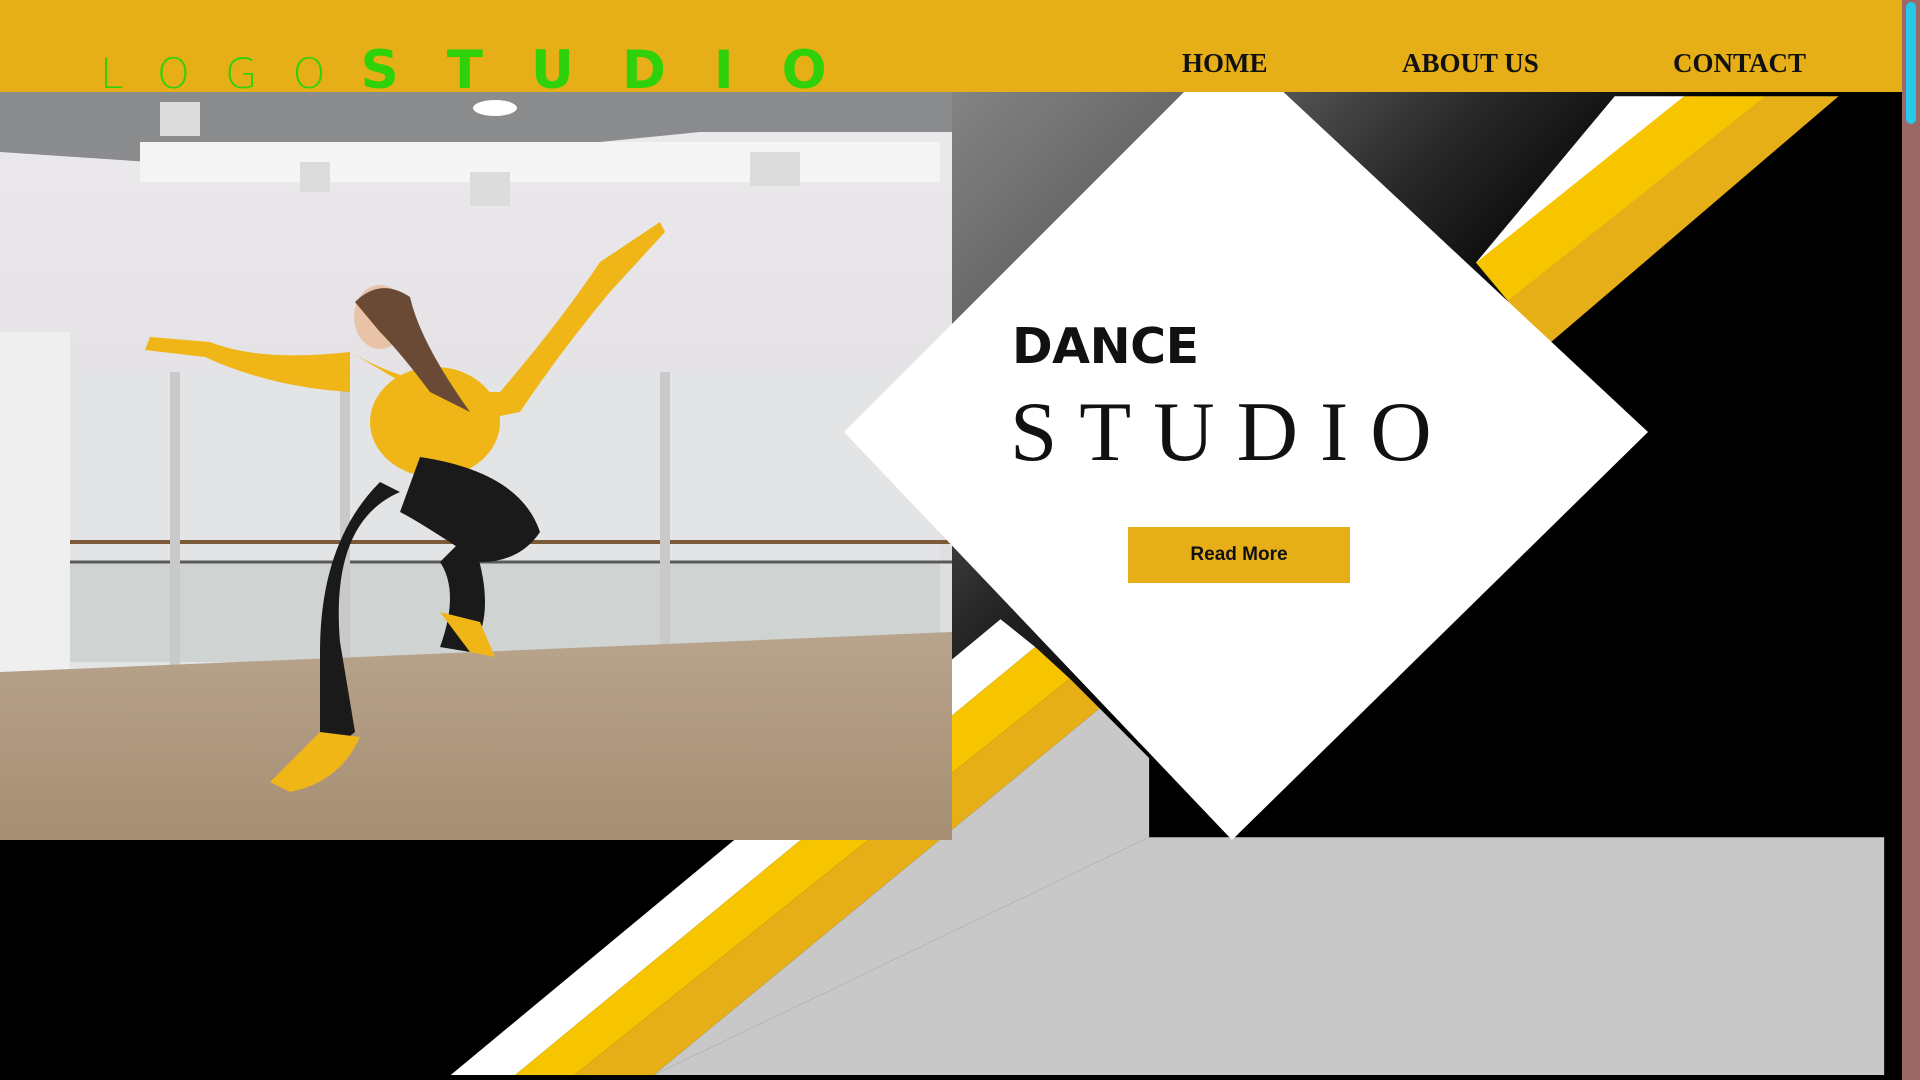 The width and height of the screenshot is (1920, 1080). What do you see at coordinates (1225, 63) in the screenshot?
I see `nav-home-link: HOME` at bounding box center [1225, 63].